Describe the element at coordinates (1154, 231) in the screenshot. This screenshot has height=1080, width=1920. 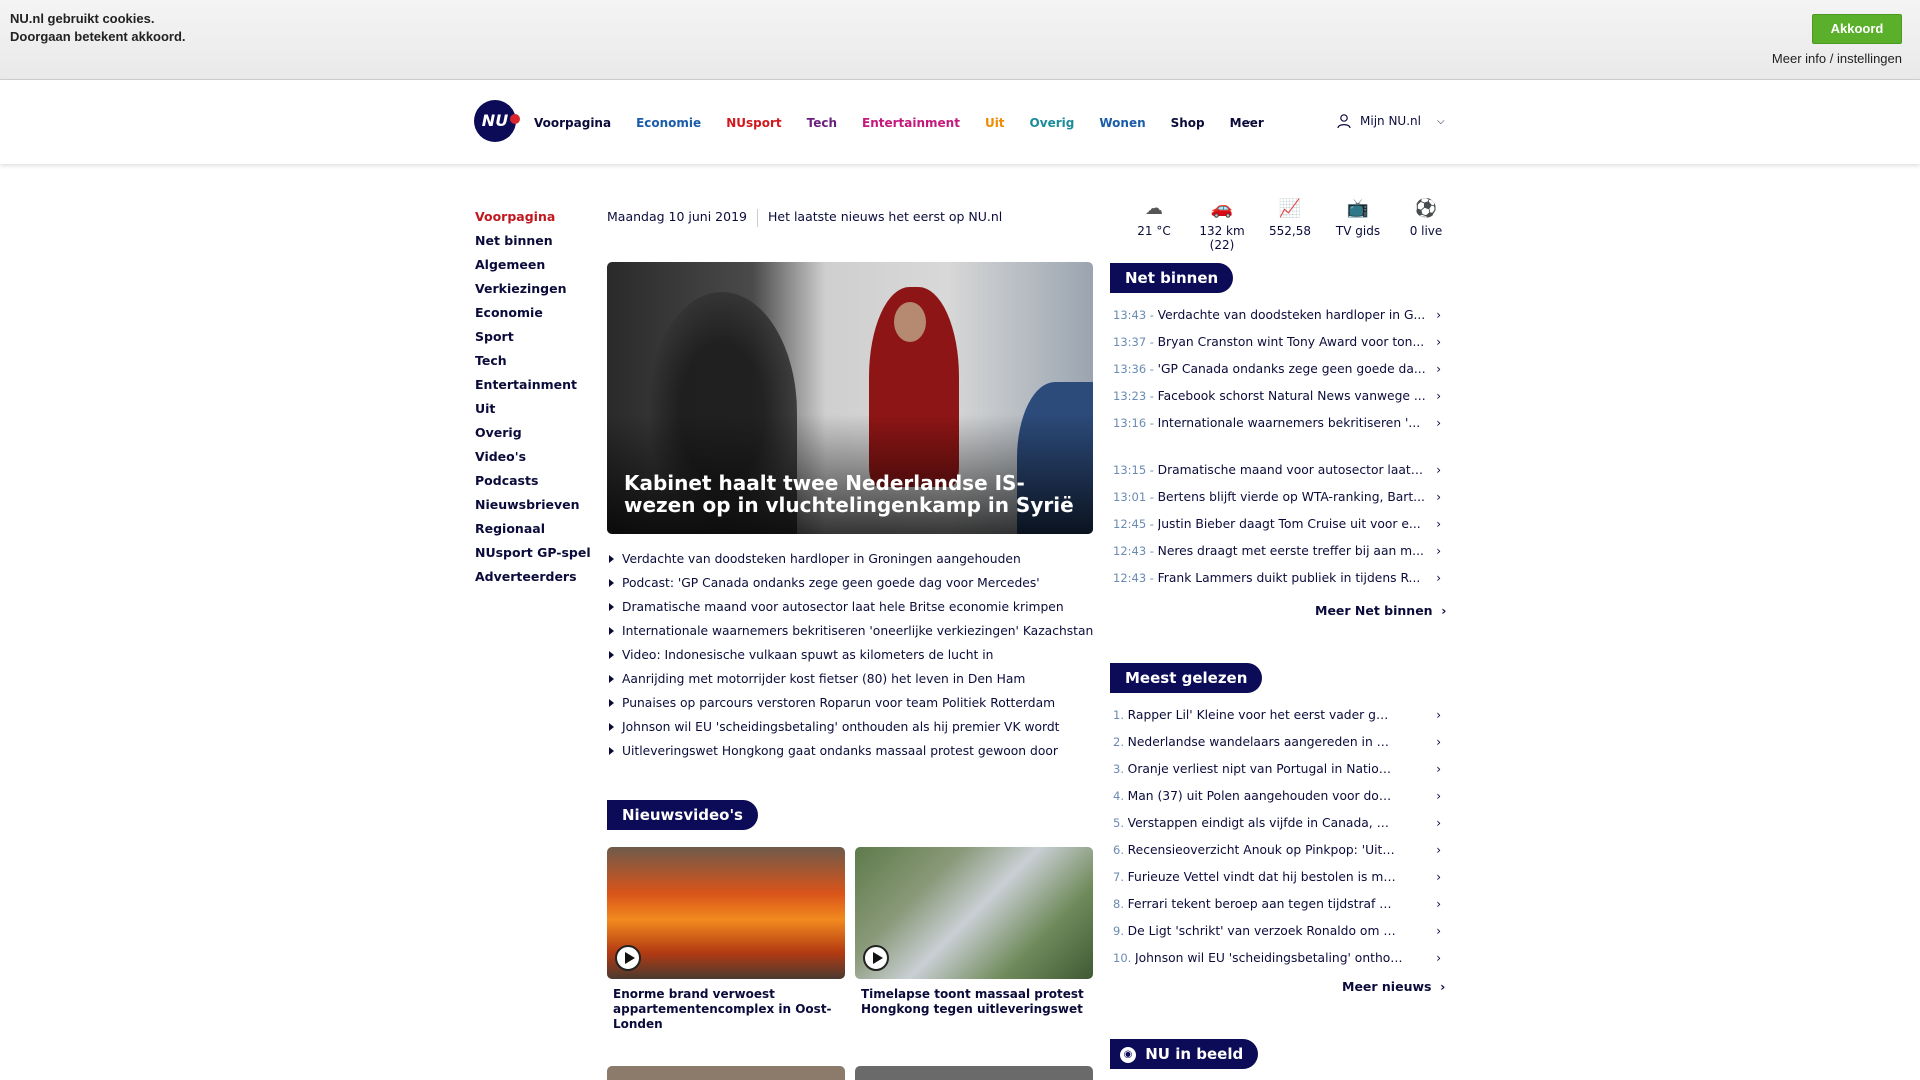
I see `info-strip-label: 21 °C` at that location.